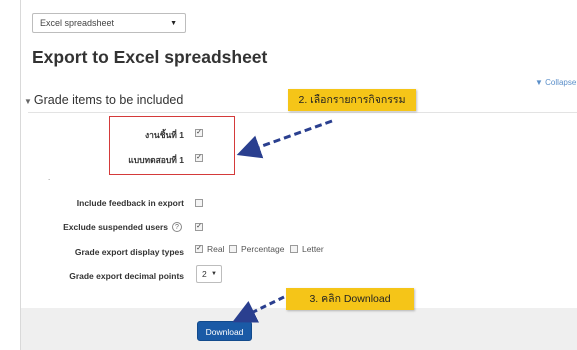 This screenshot has height=350, width=577. I want to click on page-title: Export to Excel spreadsheet, so click(150, 57).